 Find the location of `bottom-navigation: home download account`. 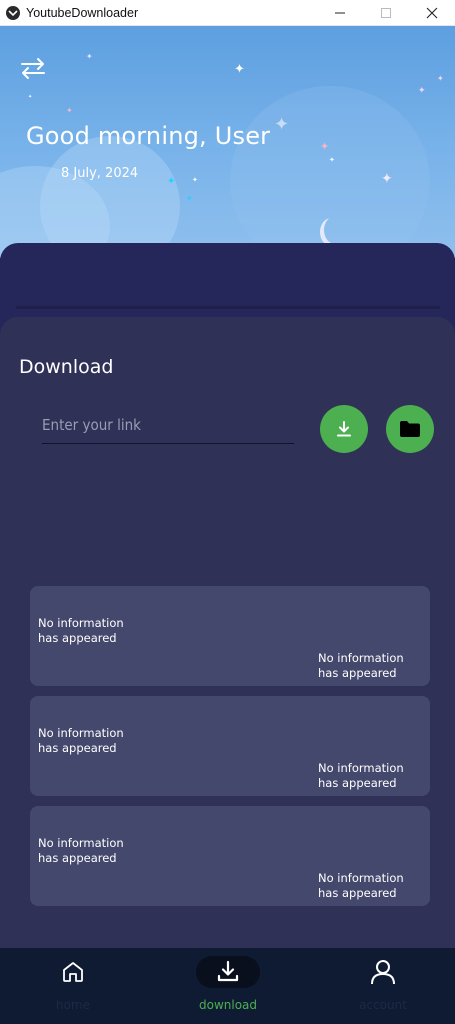

bottom-navigation: home download account is located at coordinates (227, 986).